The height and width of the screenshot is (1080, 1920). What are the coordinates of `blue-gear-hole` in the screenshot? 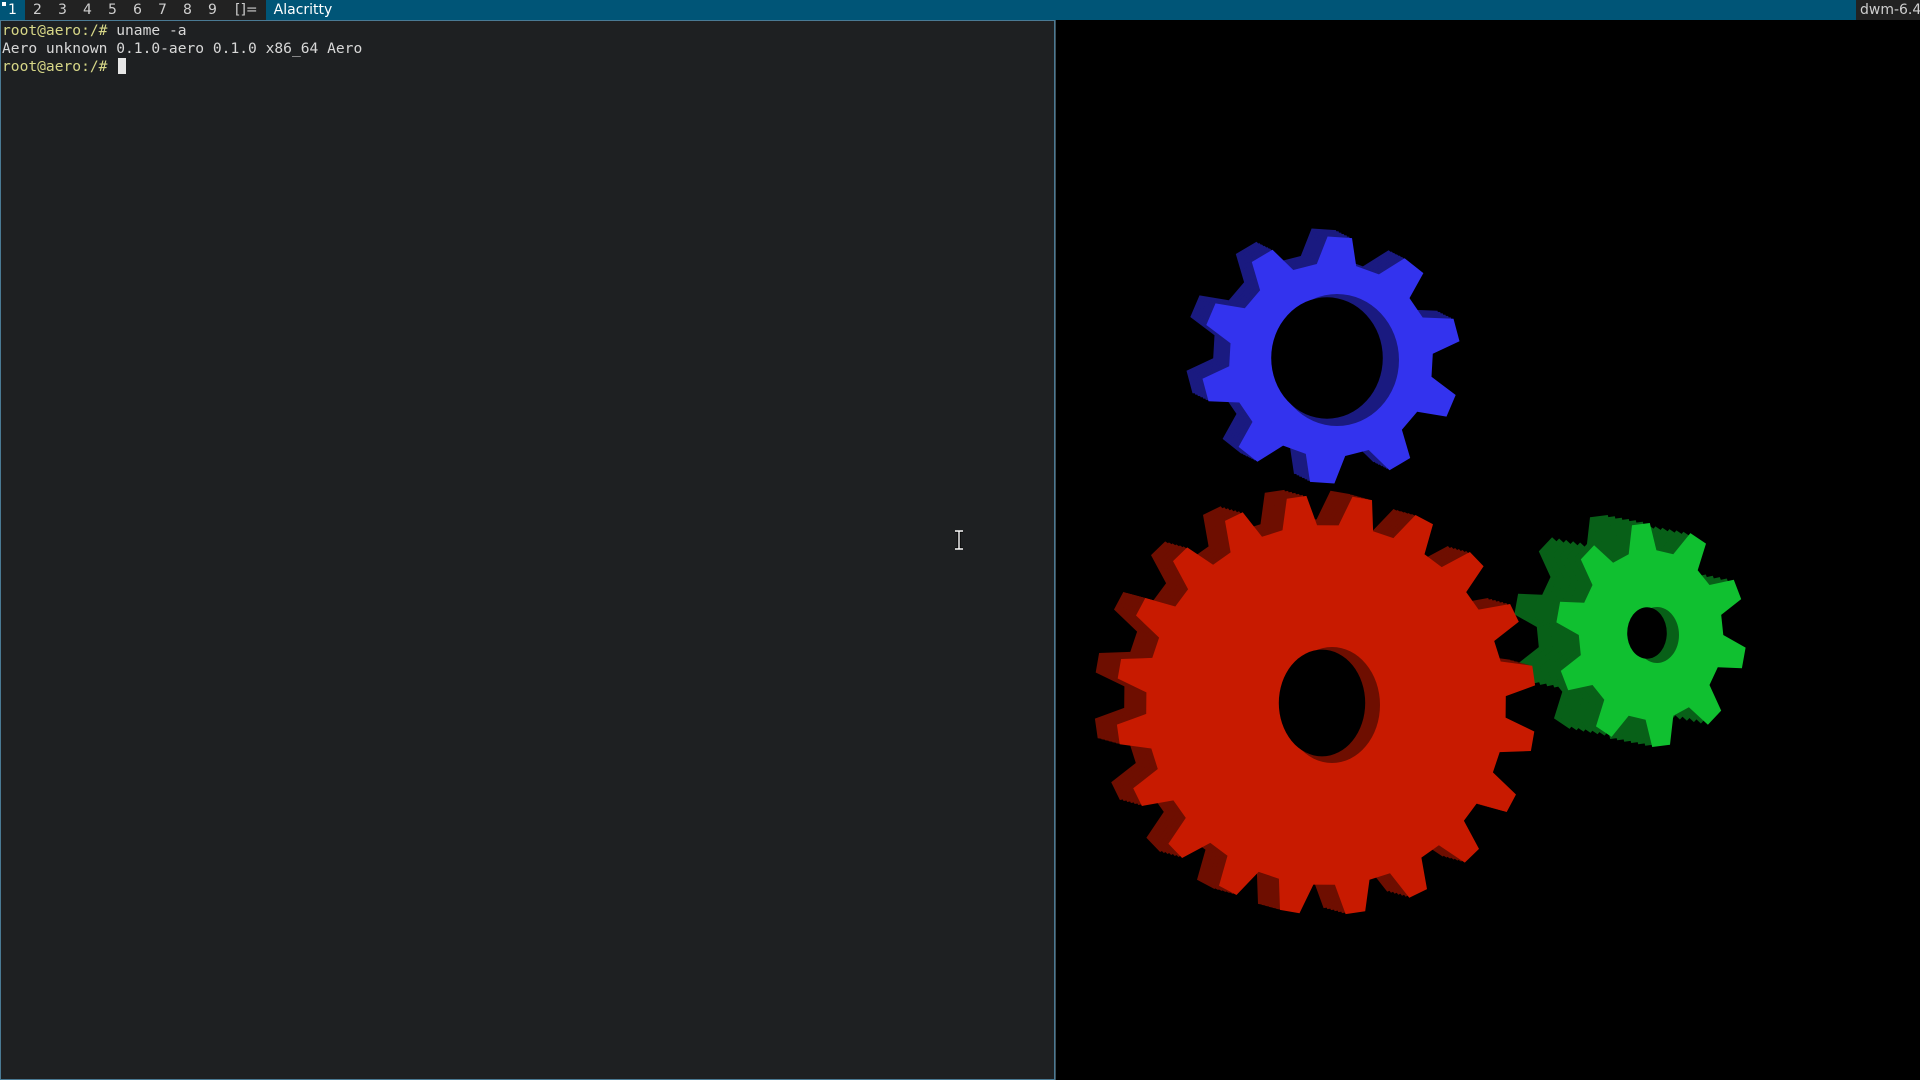 It's located at (1327, 358).